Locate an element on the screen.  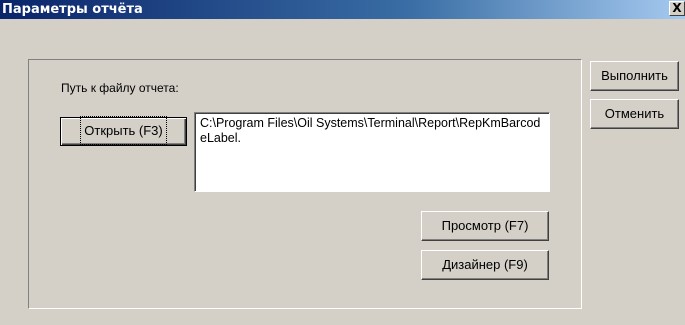
designer-button-label: Дизайнер (F9) is located at coordinates (485, 264).